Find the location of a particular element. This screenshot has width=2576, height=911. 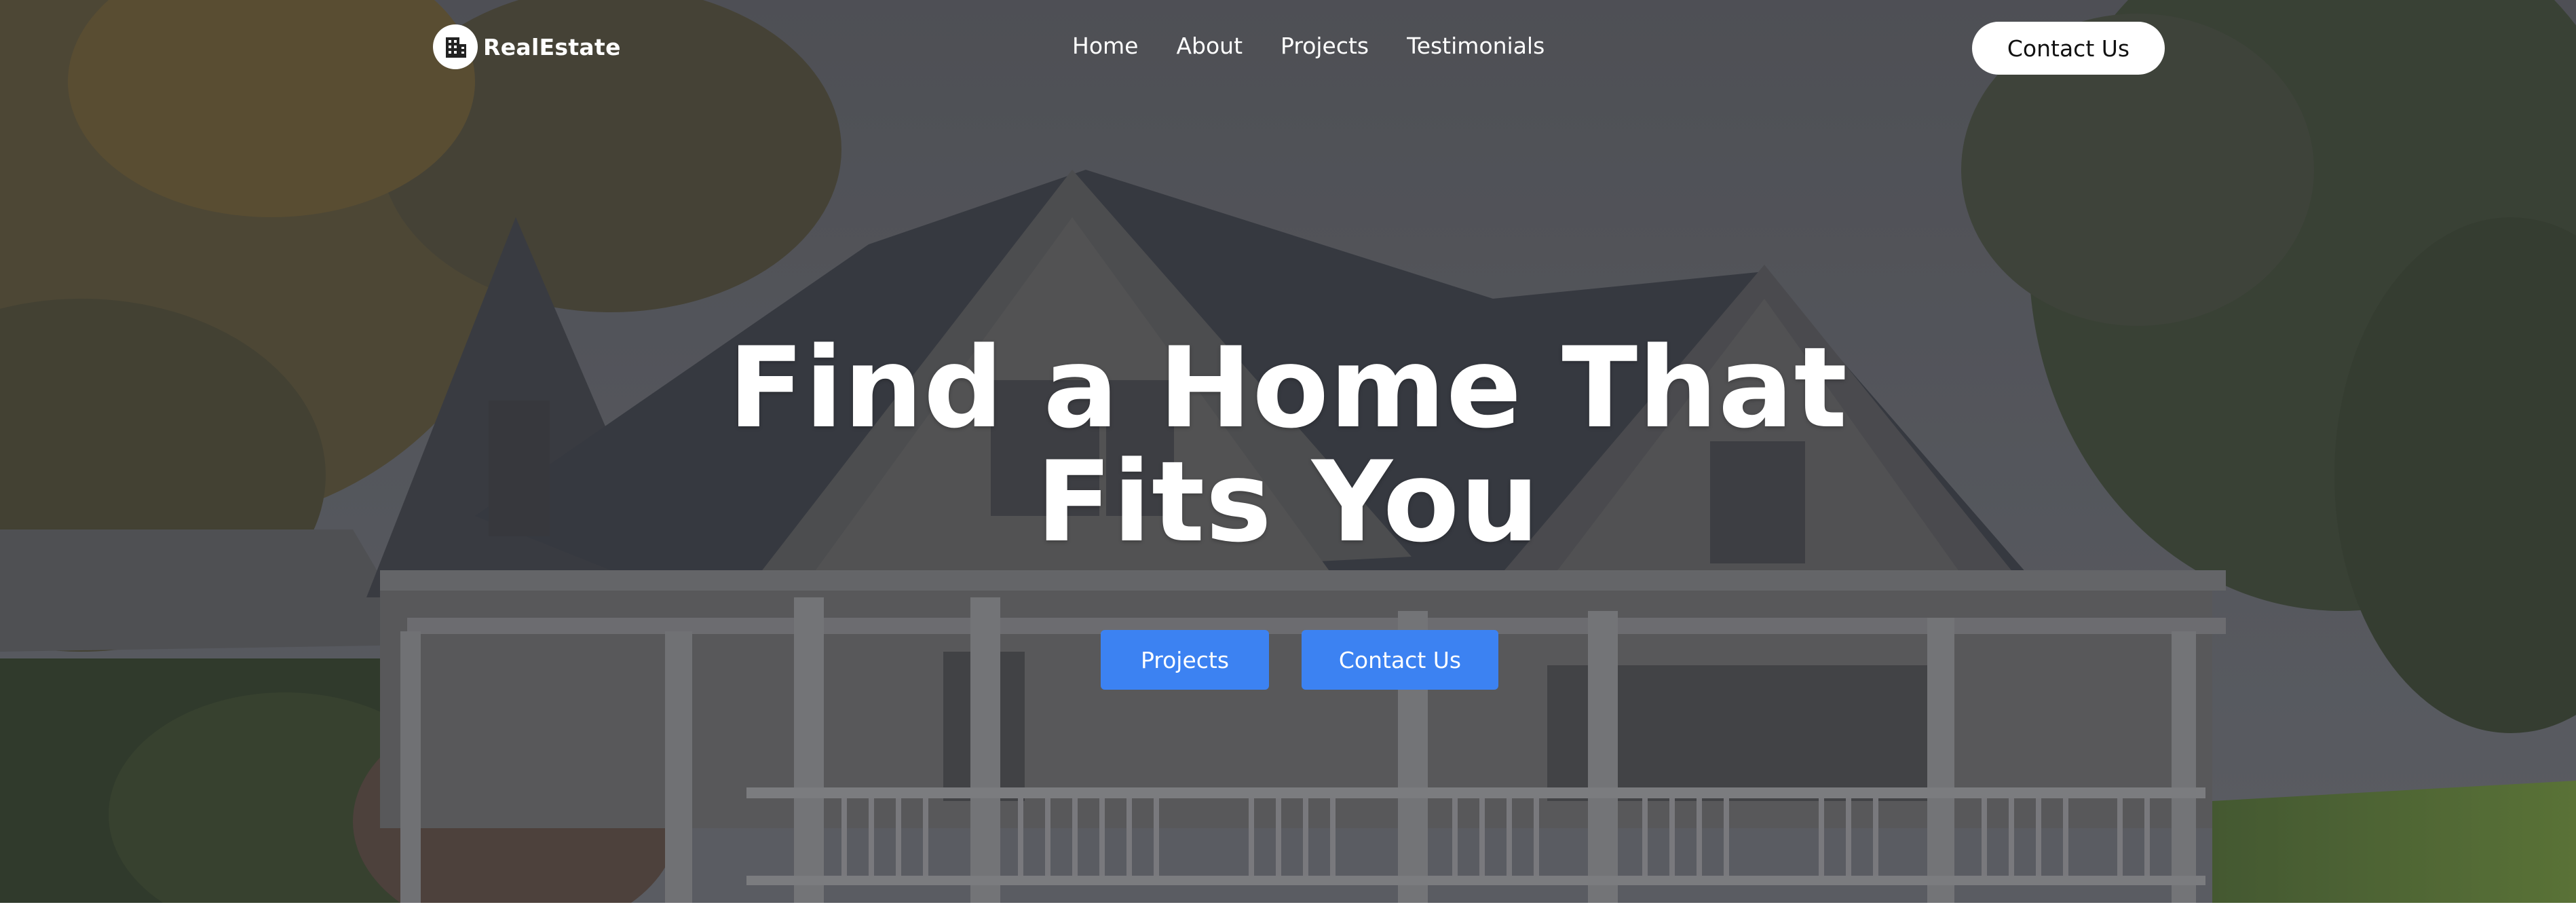

nav-item-testimonials: Testimonials is located at coordinates (1476, 46).